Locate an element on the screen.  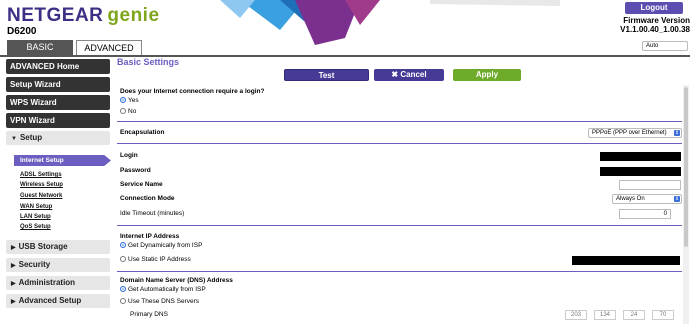
idle-timeout-label: Idle Timeout (minutes) is located at coordinates (152, 213).